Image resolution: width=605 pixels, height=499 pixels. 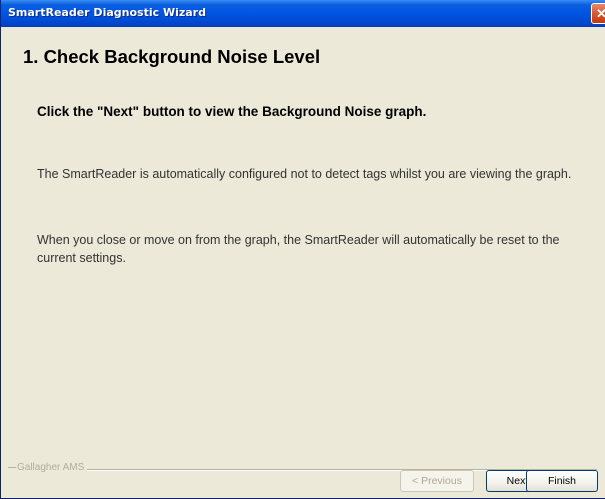 What do you see at coordinates (51, 467) in the screenshot?
I see `footer-brand-text: Gallagher AMS` at bounding box center [51, 467].